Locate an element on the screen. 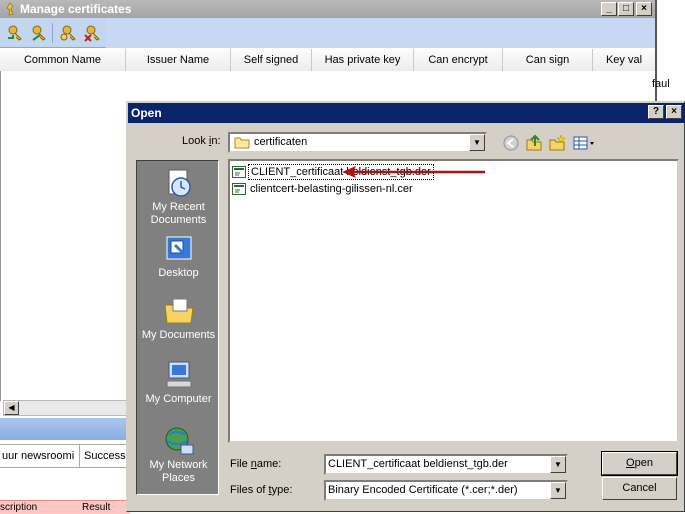  file-name-input: CLIENT_certificaat beldienst_tgb.der ▼ is located at coordinates (446, 464).